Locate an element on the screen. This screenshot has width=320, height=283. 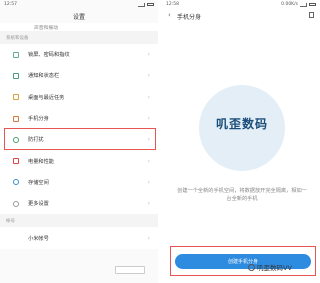
settings-item-label: 声音和振动 is located at coordinates (46, 28).